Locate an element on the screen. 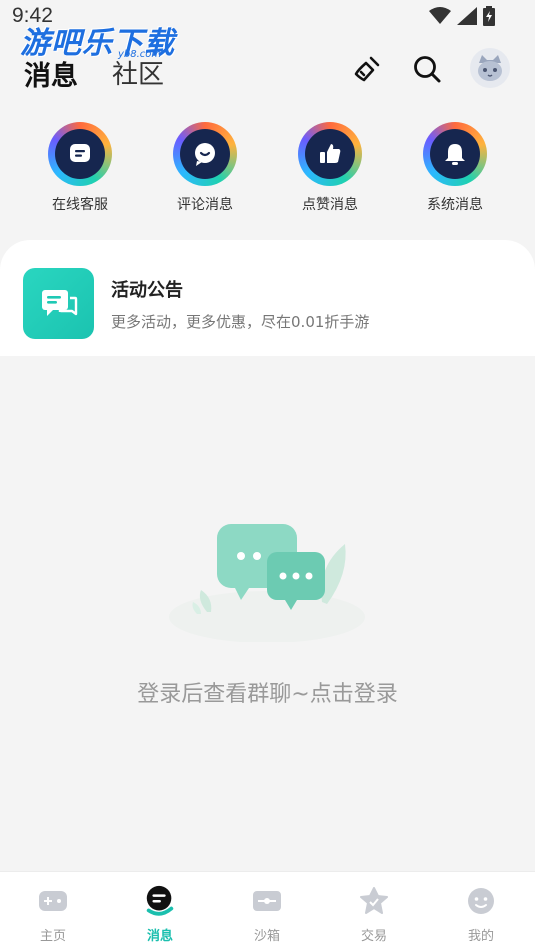  thumbs-up-icon is located at coordinates (330, 154).